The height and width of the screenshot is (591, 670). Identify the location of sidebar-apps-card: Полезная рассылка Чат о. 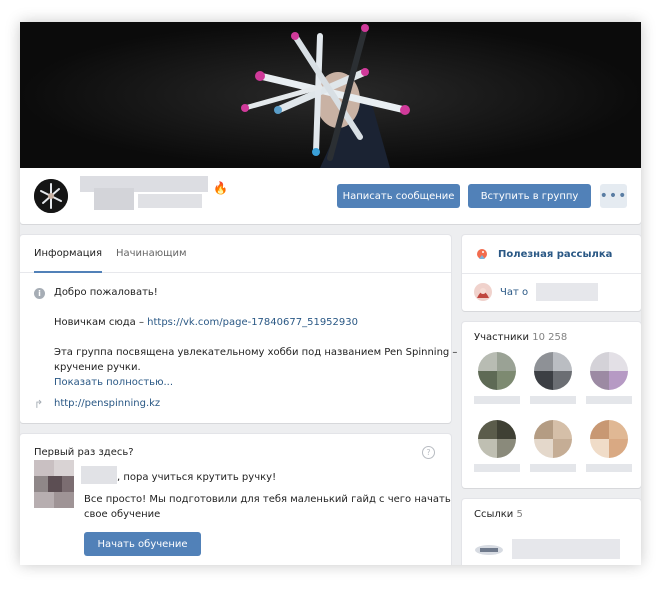
(551, 273).